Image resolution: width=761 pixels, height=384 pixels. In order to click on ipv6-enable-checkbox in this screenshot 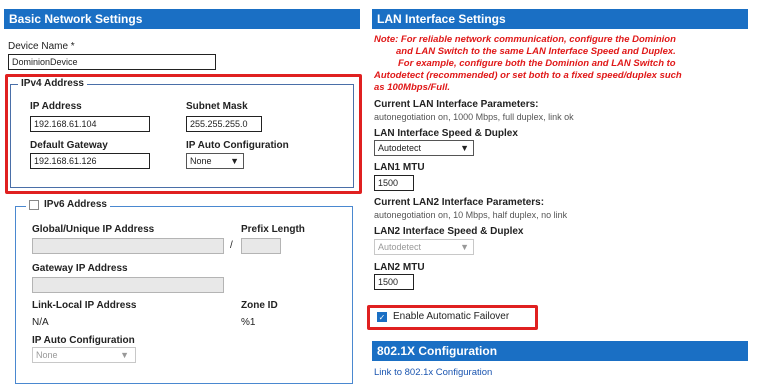, I will do `click(34, 204)`.